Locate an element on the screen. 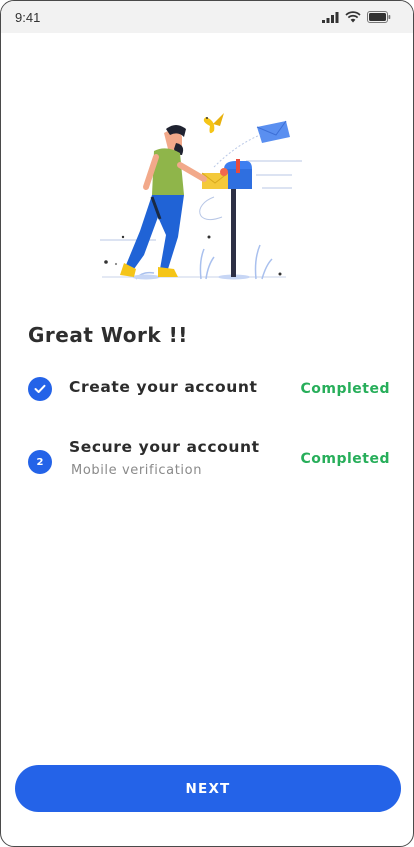  page-title: Great Work !! is located at coordinates (108, 335).